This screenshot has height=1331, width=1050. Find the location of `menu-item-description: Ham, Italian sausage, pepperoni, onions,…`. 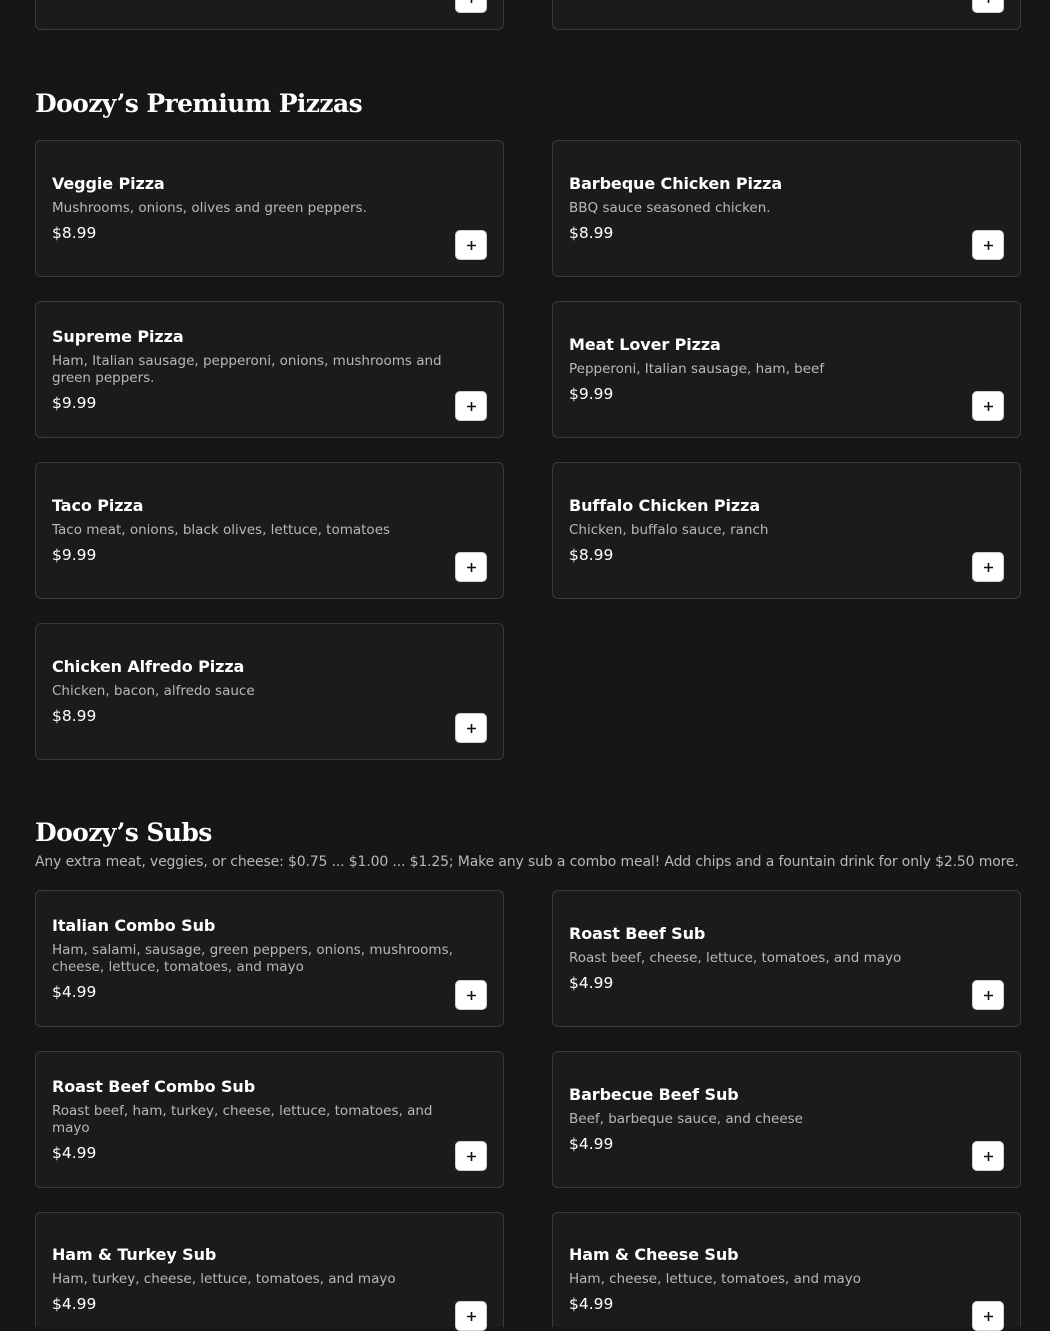

menu-item-description: Ham, Italian sausage, pepperoni, onions,… is located at coordinates (247, 369).